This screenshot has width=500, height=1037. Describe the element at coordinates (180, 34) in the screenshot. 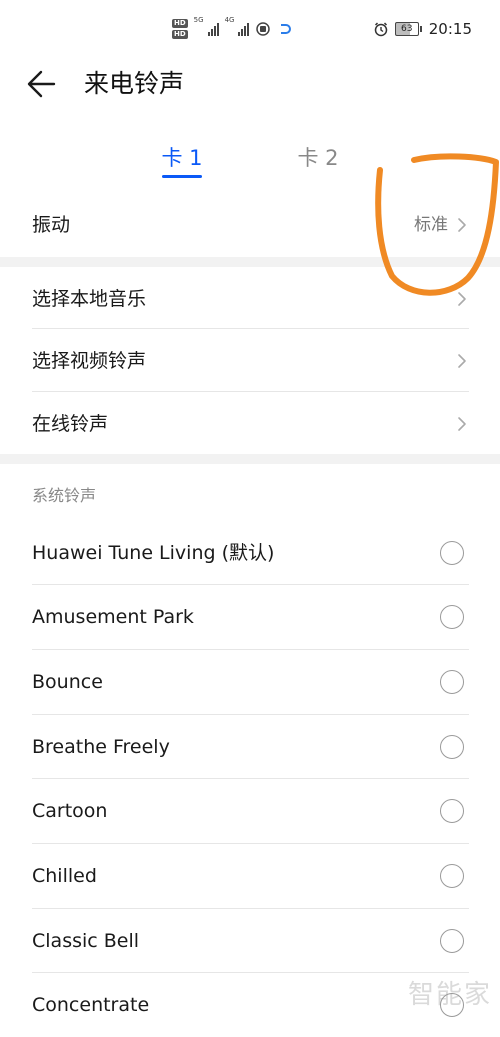

I see `hd-badge-2: HD` at that location.